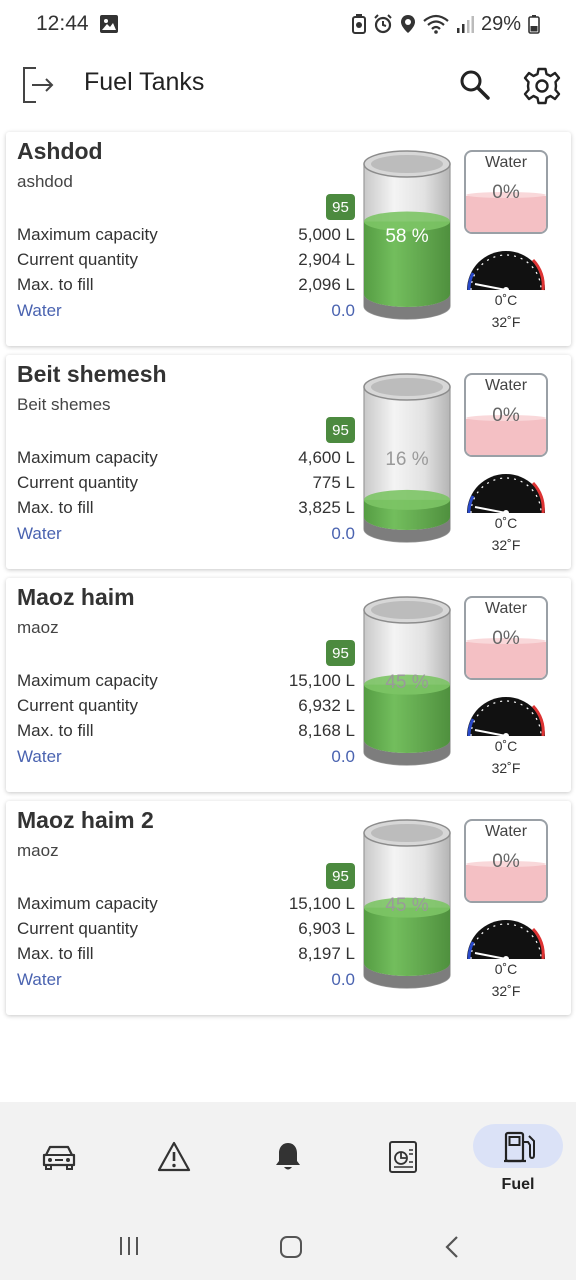  What do you see at coordinates (326, 507) in the screenshot?
I see `max-to-fill-value: 3,825 L` at bounding box center [326, 507].